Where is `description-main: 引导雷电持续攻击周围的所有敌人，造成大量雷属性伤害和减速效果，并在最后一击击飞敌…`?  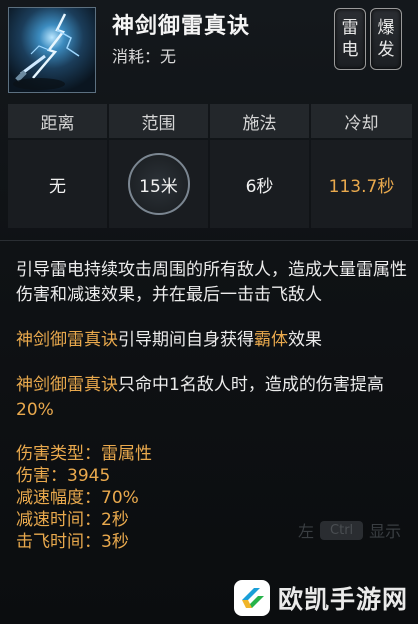 description-main: 引导雷电持续攻击周围的所有敌人，造成大量雷属性伤害和减速效果，并在最后一击击飞敌… is located at coordinates (211, 282).